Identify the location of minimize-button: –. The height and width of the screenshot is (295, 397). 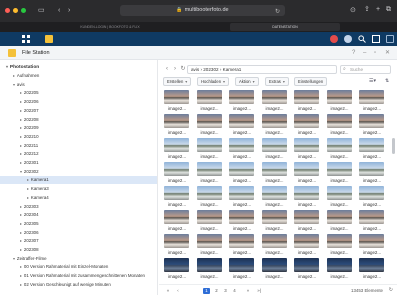
(364, 53).